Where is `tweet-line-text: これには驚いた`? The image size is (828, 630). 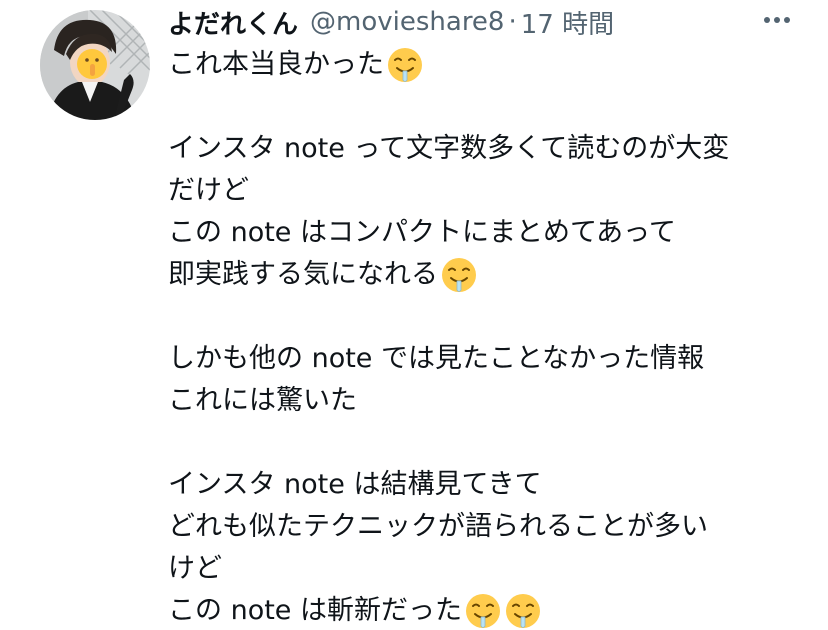 tweet-line-text: これには驚いた is located at coordinates (262, 400).